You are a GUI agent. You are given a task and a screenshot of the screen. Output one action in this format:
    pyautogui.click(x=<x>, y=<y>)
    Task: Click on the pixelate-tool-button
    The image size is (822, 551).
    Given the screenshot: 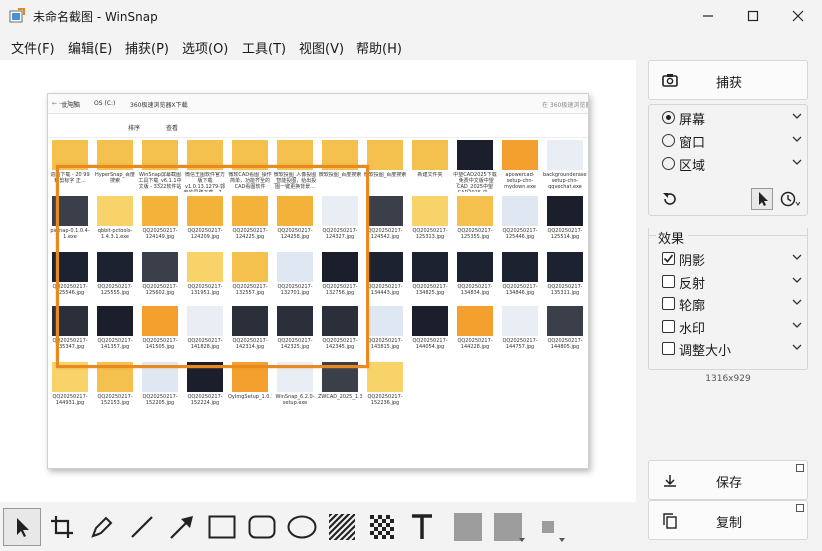 What is the action you would take?
    pyautogui.click(x=382, y=527)
    